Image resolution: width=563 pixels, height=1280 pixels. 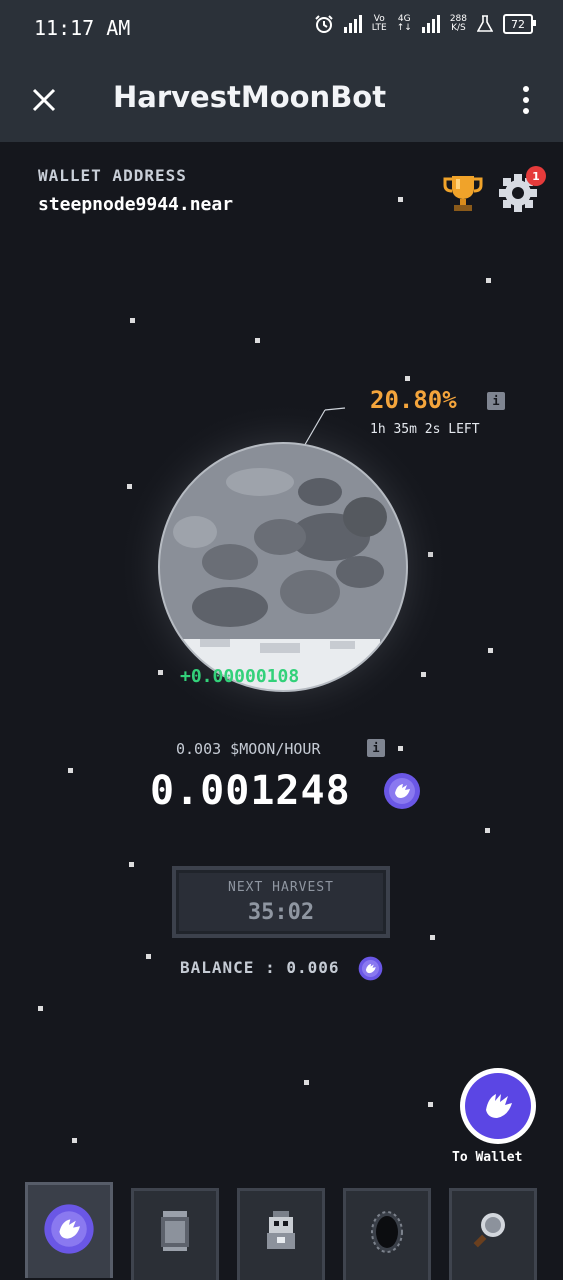 I want to click on robot-icon, so click(x=281, y=1230).